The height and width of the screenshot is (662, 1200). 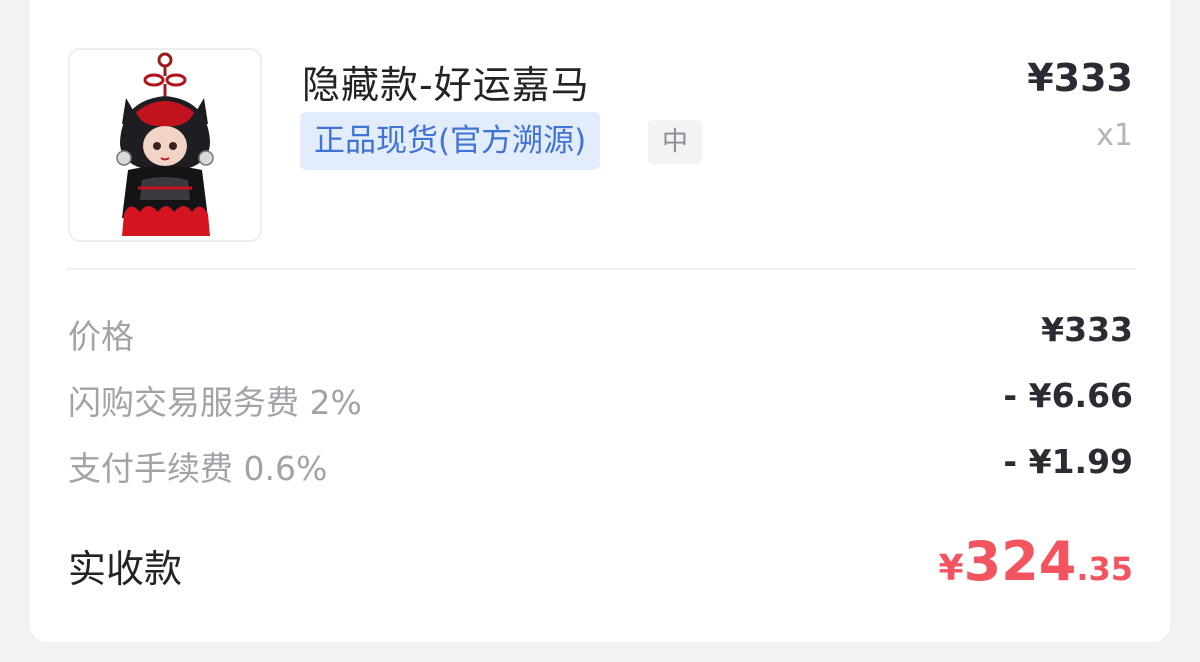 I want to click on net-received-label: 实收款, so click(x=125, y=569).